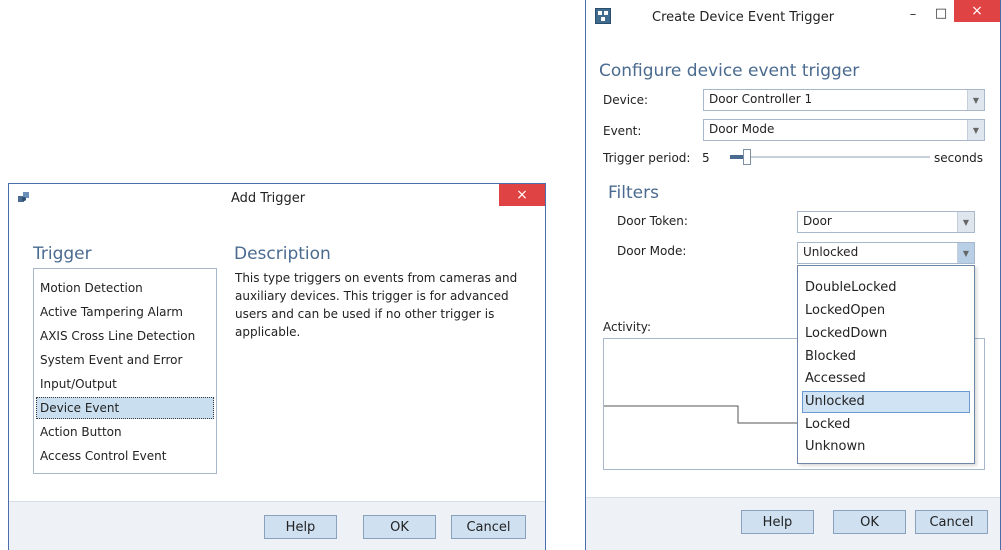 This screenshot has width=1001, height=550. I want to click on device-label: Device:, so click(626, 100).